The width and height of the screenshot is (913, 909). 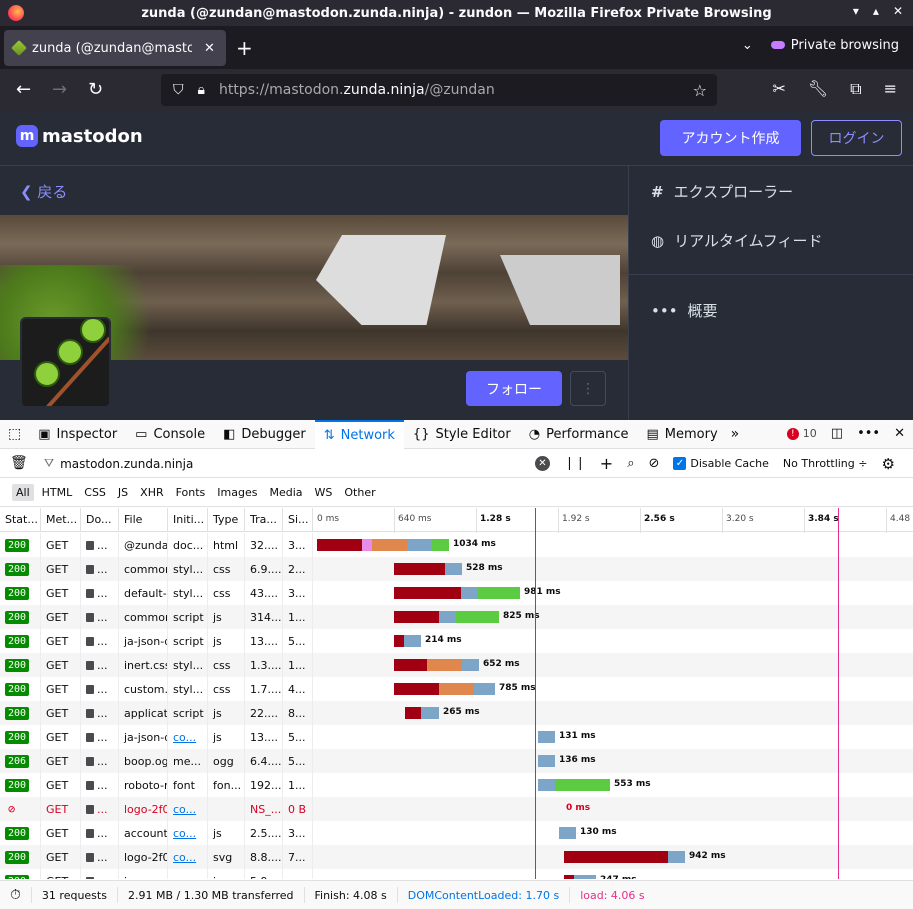 What do you see at coordinates (588, 388) in the screenshot?
I see `more-options-button: ⋮` at bounding box center [588, 388].